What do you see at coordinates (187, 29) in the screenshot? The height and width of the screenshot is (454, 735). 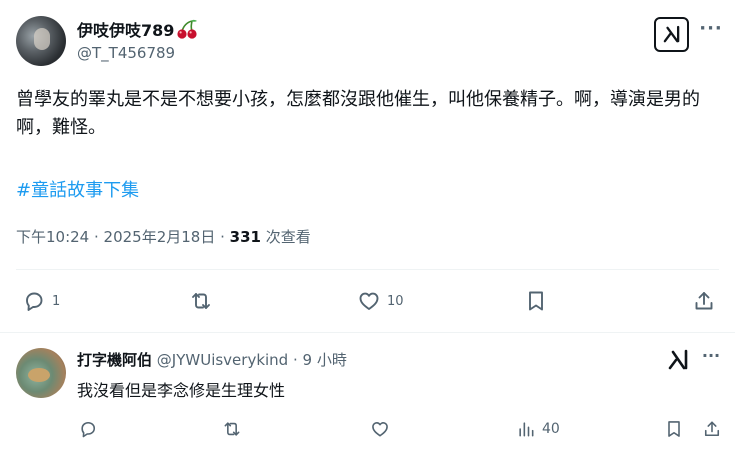 I see `cherries-emoji-icon` at bounding box center [187, 29].